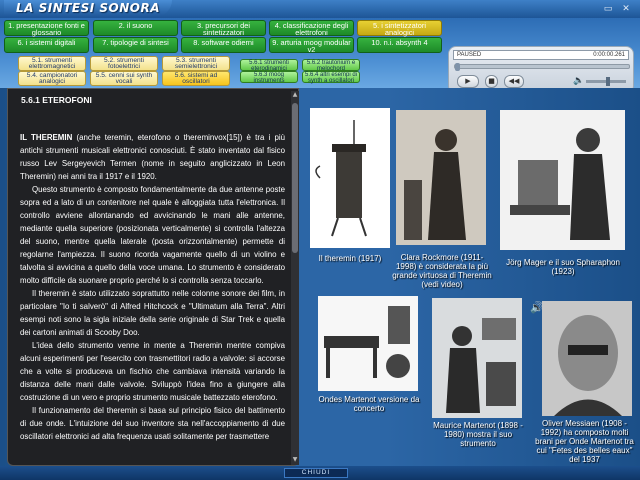  What do you see at coordinates (223, 28) in the screenshot?
I see `nav-button-3: 3. precursori dei sintetizzatori` at bounding box center [223, 28].